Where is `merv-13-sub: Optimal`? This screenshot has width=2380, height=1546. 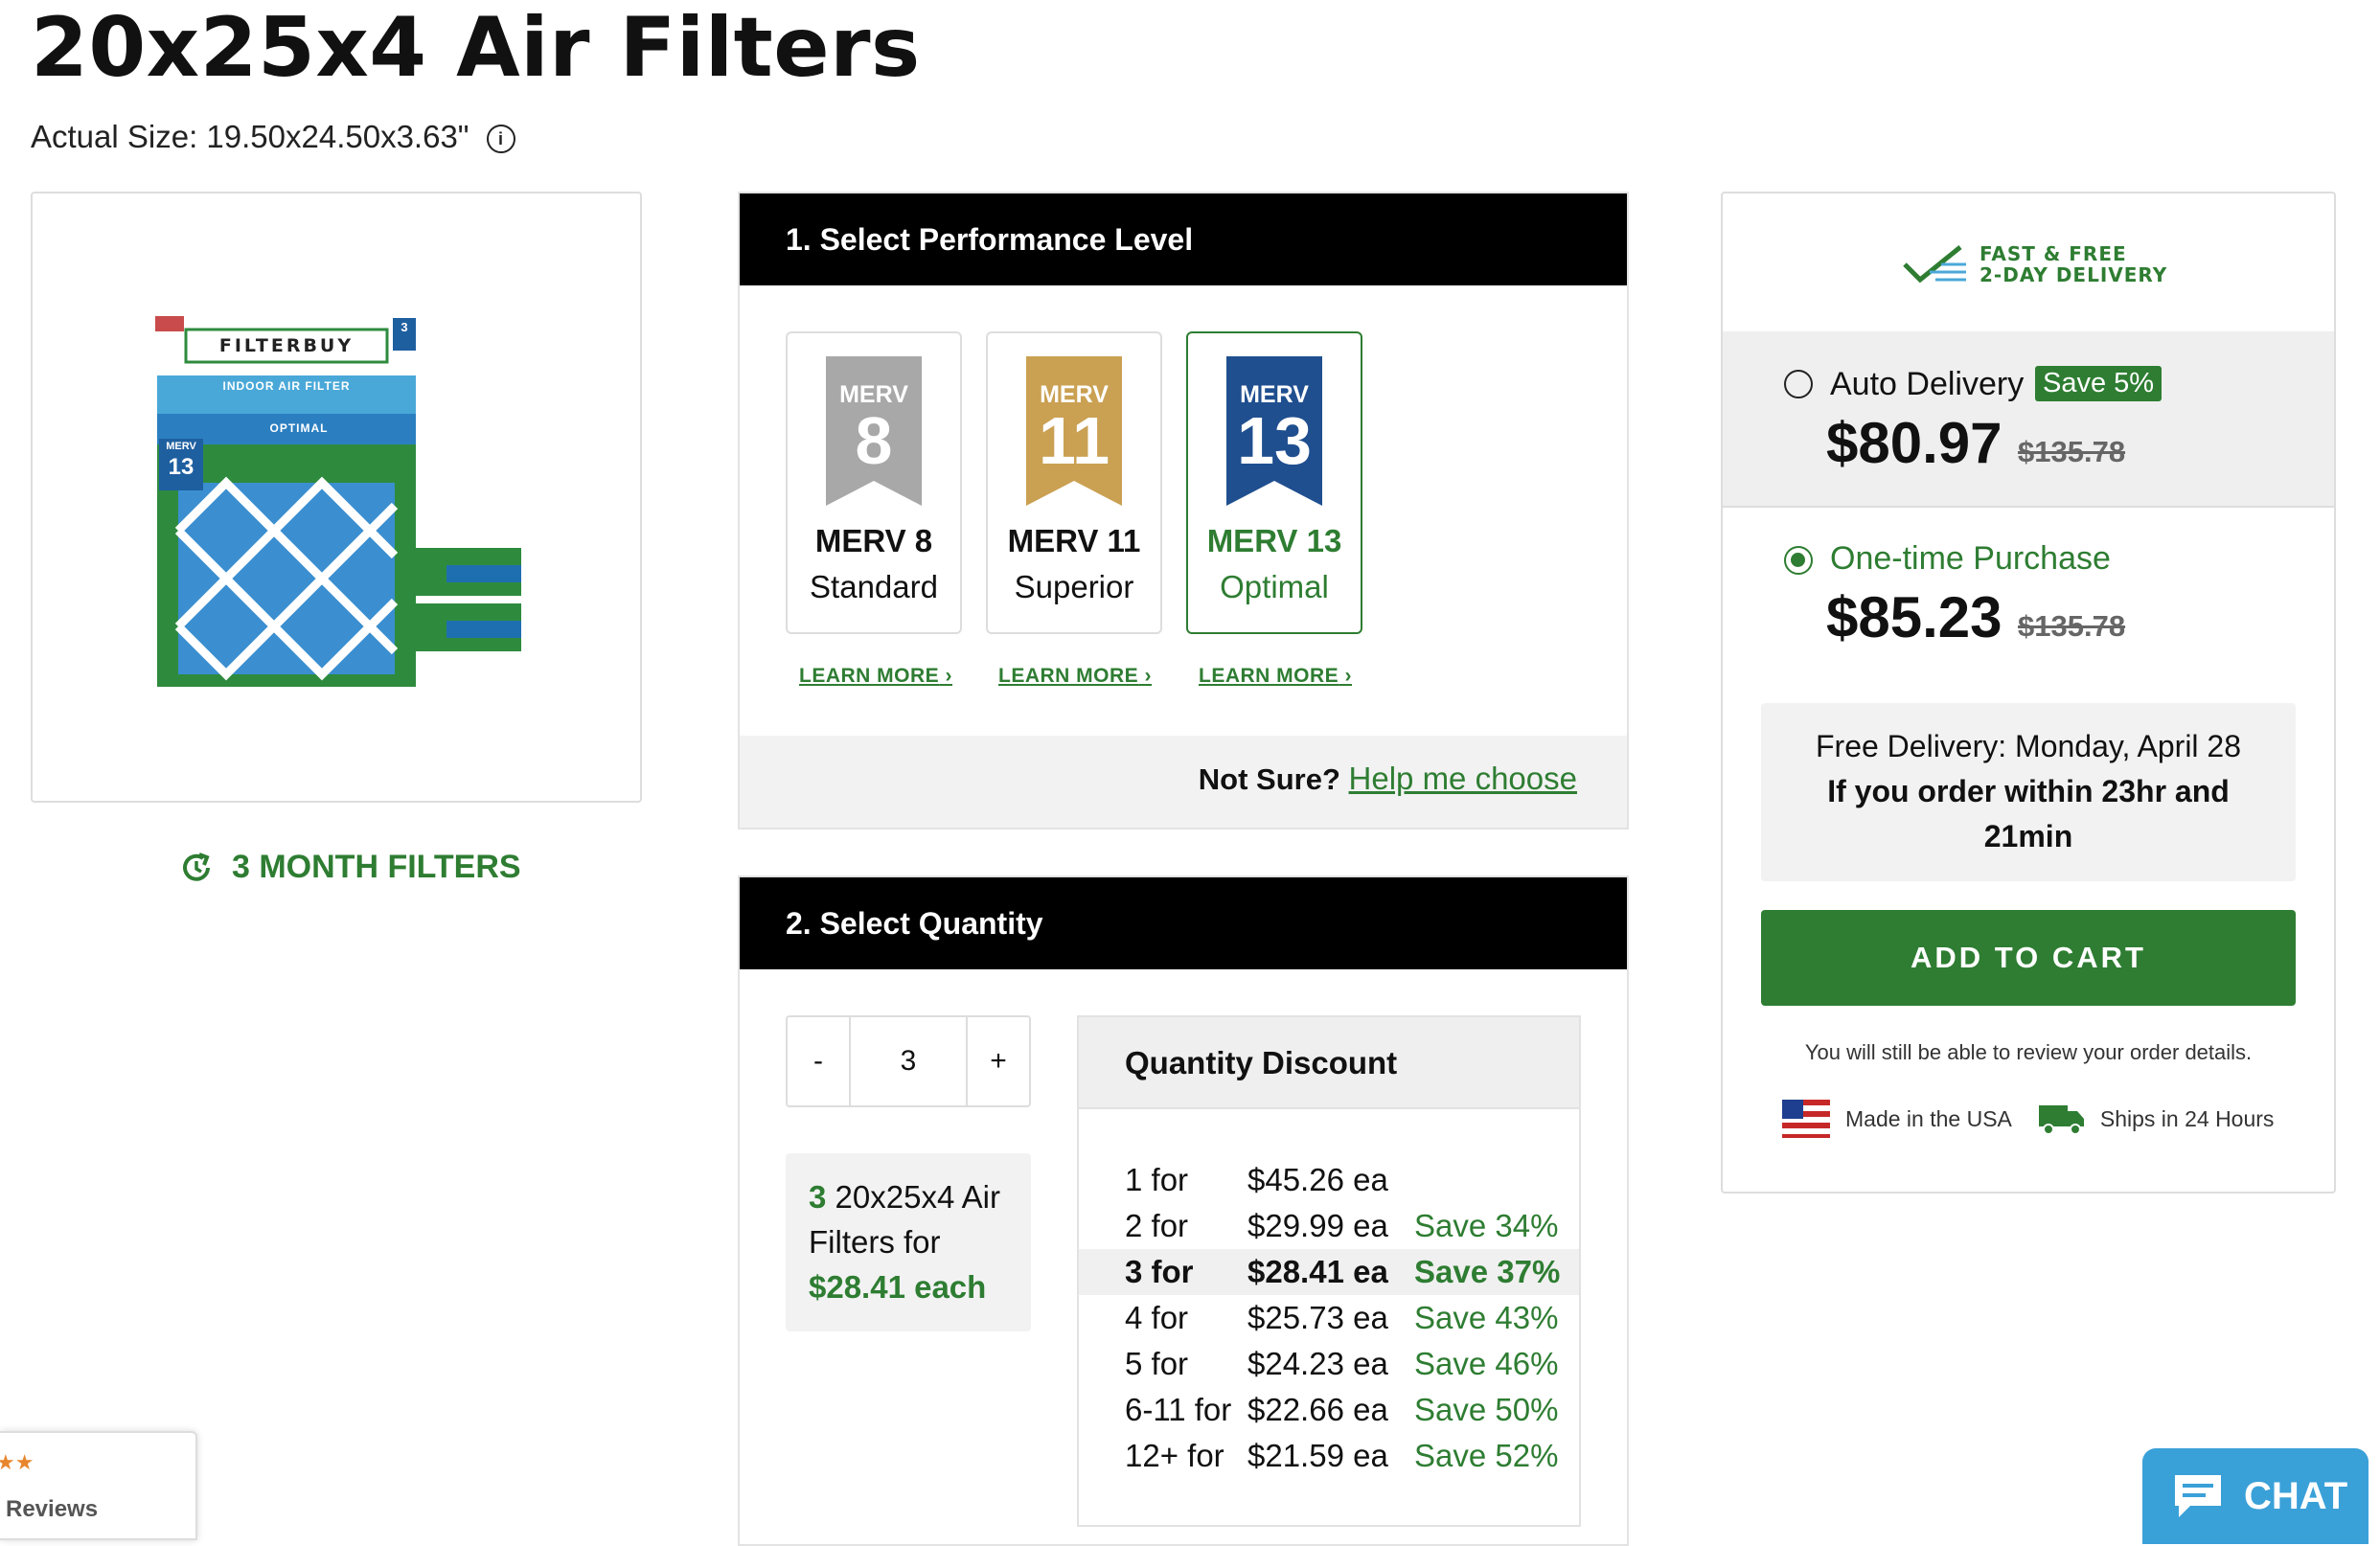
merv-13-sub: Optimal is located at coordinates (1275, 586).